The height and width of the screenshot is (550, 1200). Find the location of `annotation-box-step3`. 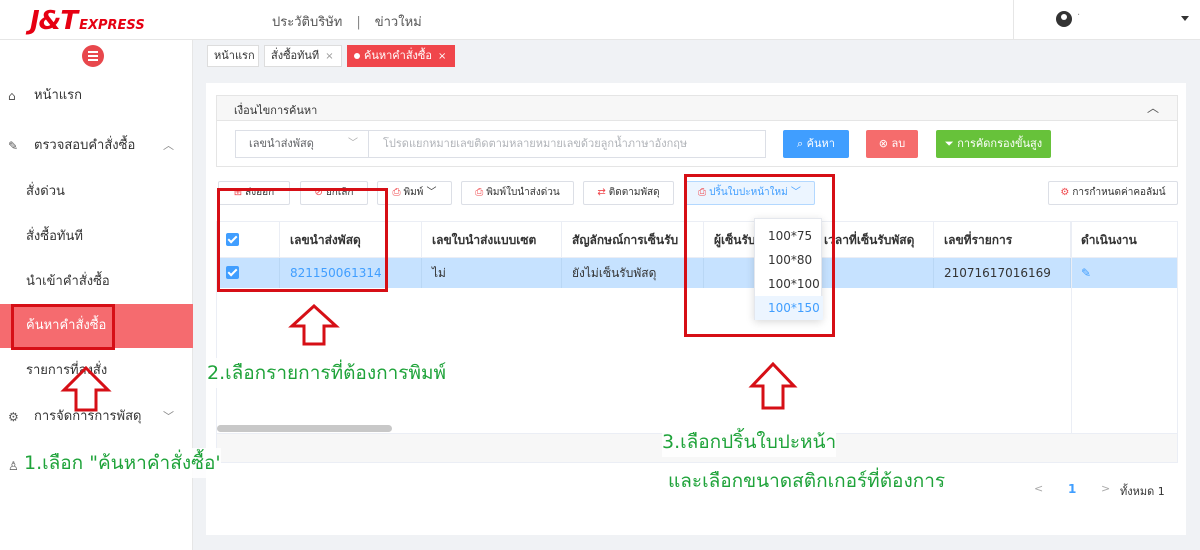

annotation-box-step3 is located at coordinates (759, 255).